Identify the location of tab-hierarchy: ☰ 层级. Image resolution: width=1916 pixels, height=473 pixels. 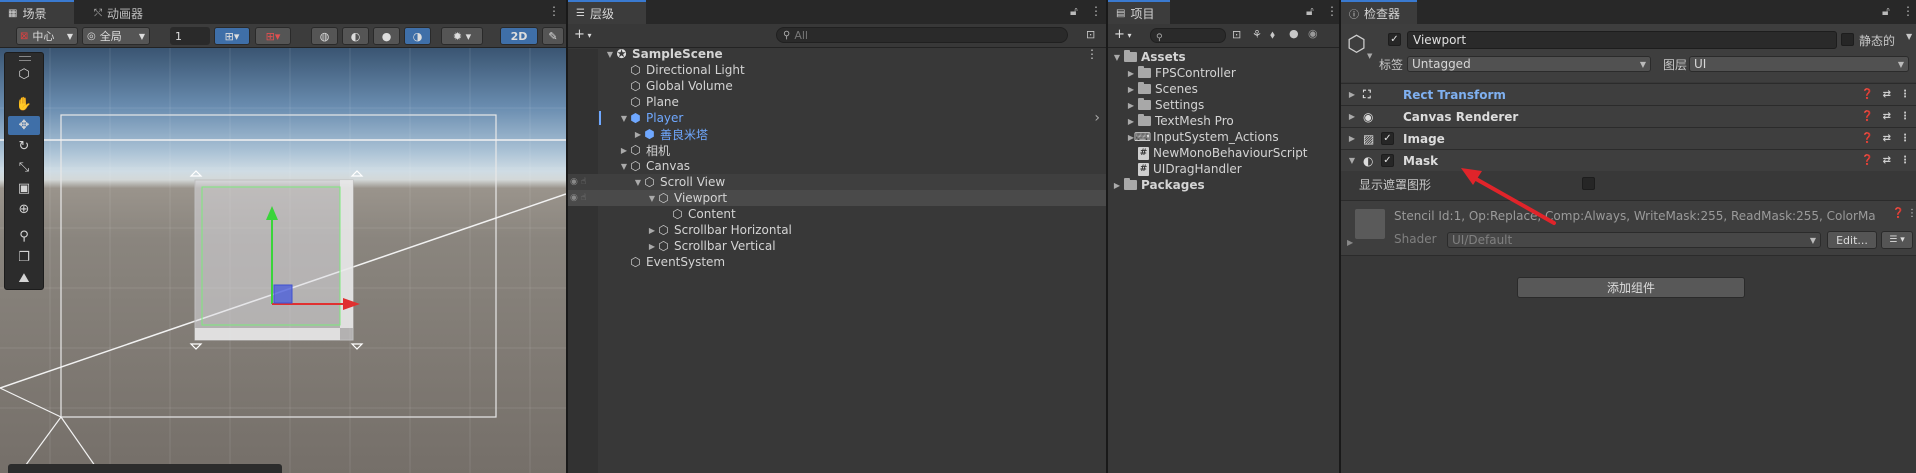
(607, 12).